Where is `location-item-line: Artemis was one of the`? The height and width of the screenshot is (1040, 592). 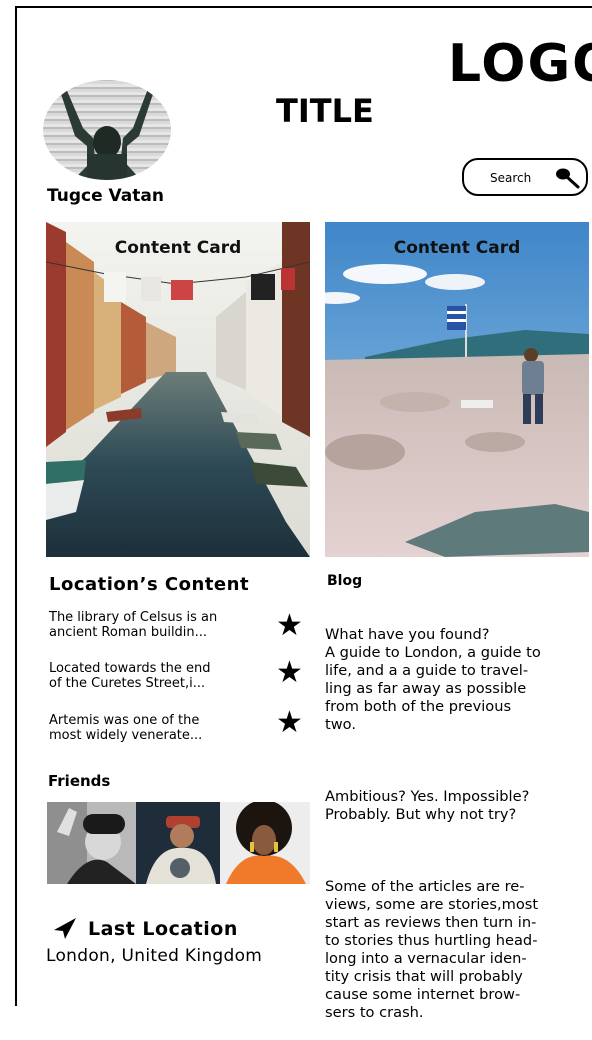
location-item-line: Artemis was one of the is located at coordinates (124, 720).